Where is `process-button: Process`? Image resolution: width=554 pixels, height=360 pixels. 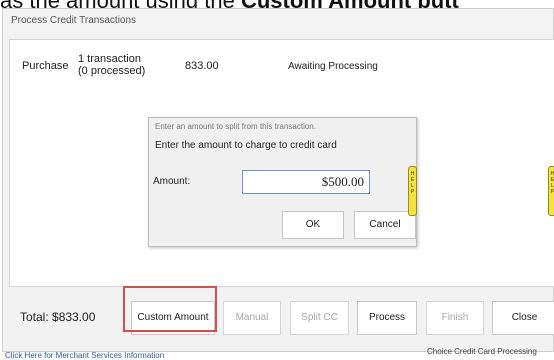 process-button: Process is located at coordinates (387, 318).